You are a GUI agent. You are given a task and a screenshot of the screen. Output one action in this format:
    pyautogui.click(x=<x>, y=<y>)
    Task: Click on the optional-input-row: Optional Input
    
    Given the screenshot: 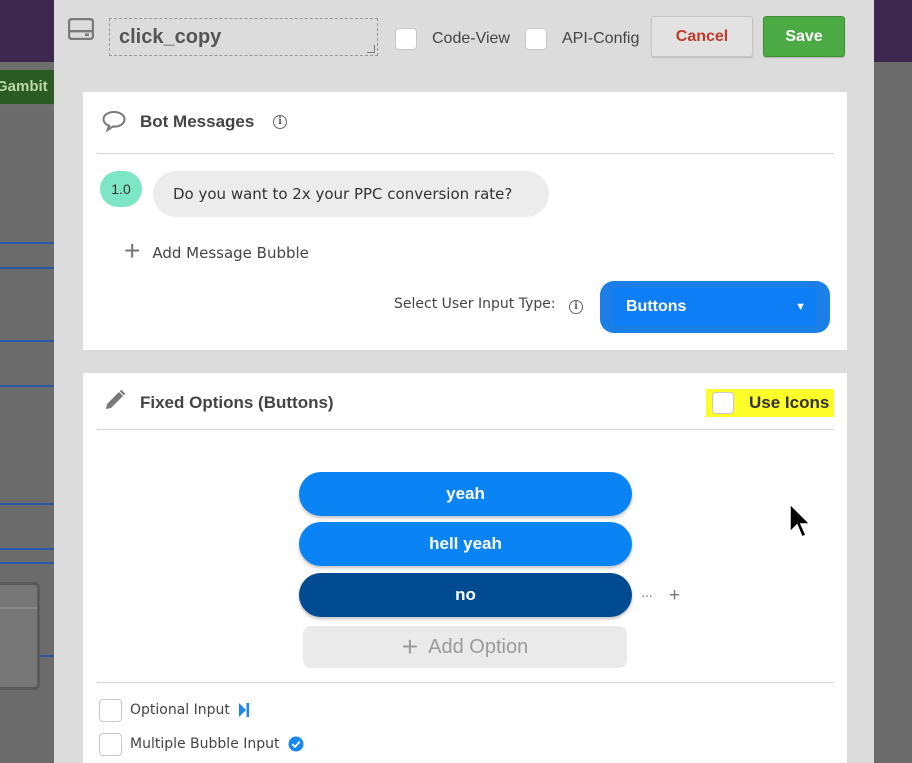 What is the action you would take?
    pyautogui.click(x=174, y=710)
    